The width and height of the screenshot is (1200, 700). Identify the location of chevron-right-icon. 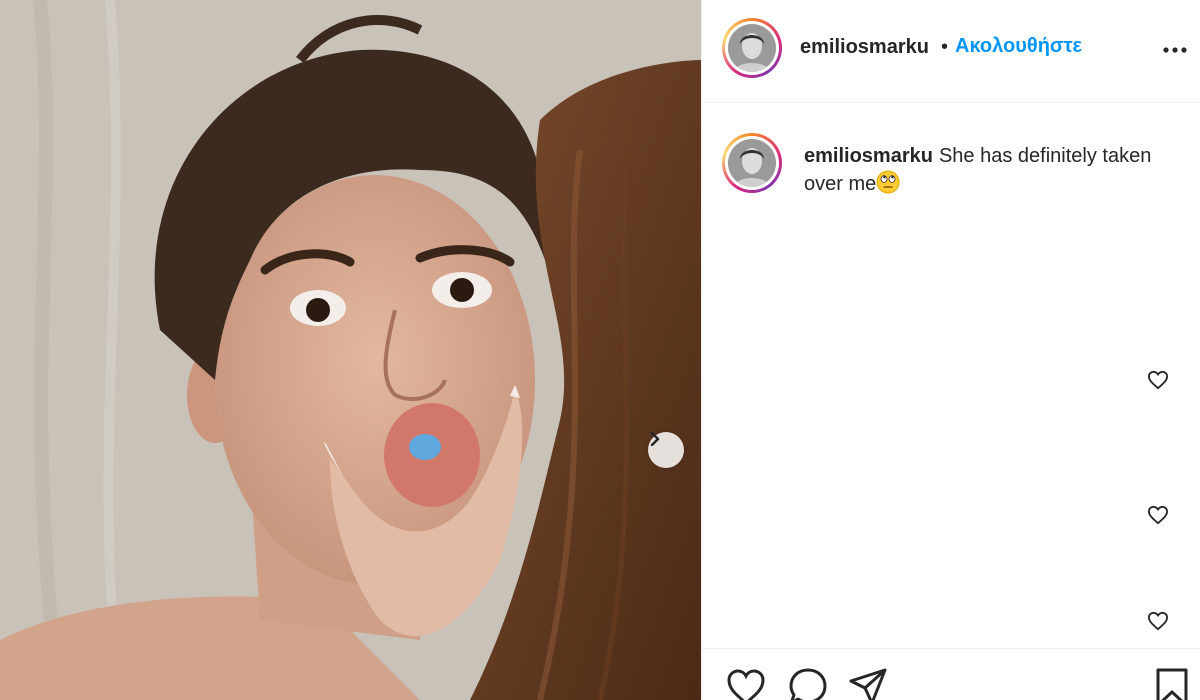
(655, 439).